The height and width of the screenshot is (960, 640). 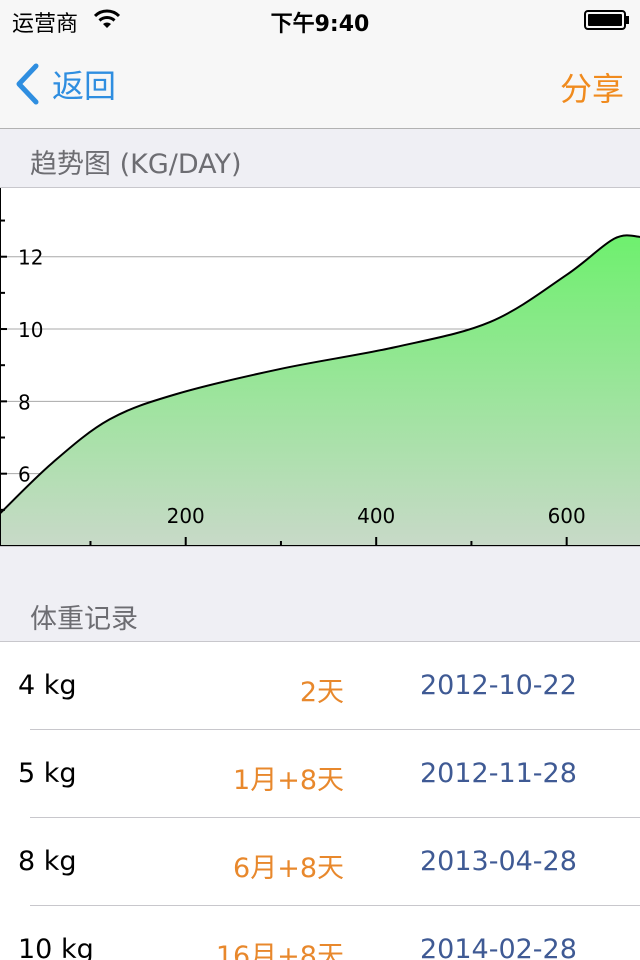 I want to click on record-row: 10 kg 16月+8天 2014-02-28, so click(x=320, y=933).